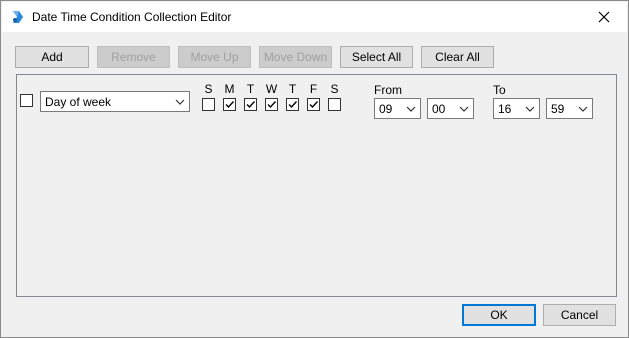 This screenshot has height=338, width=629. I want to click on from-minute-value: 00, so click(439, 108).